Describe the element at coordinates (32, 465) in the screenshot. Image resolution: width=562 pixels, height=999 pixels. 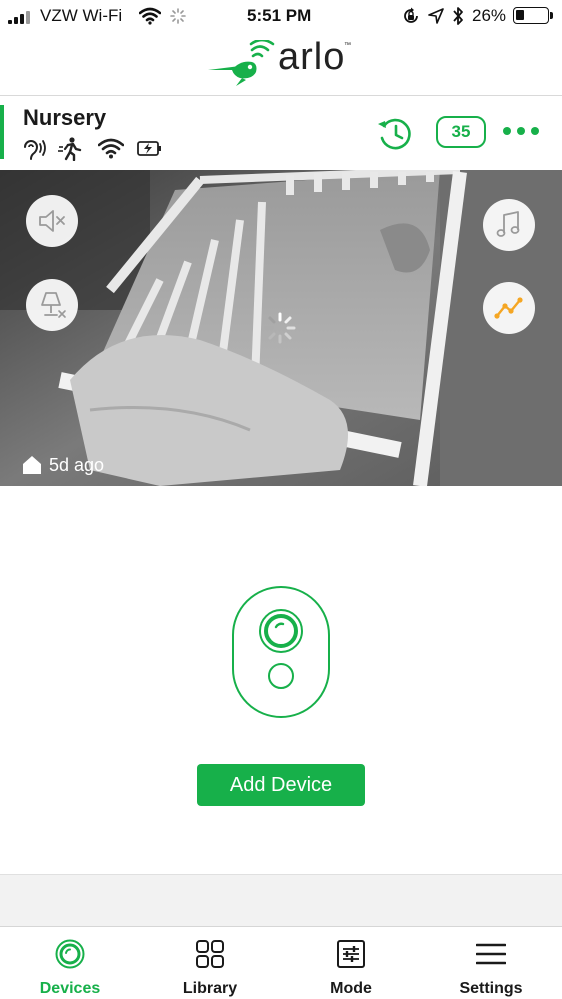
I see `home-icon` at that location.